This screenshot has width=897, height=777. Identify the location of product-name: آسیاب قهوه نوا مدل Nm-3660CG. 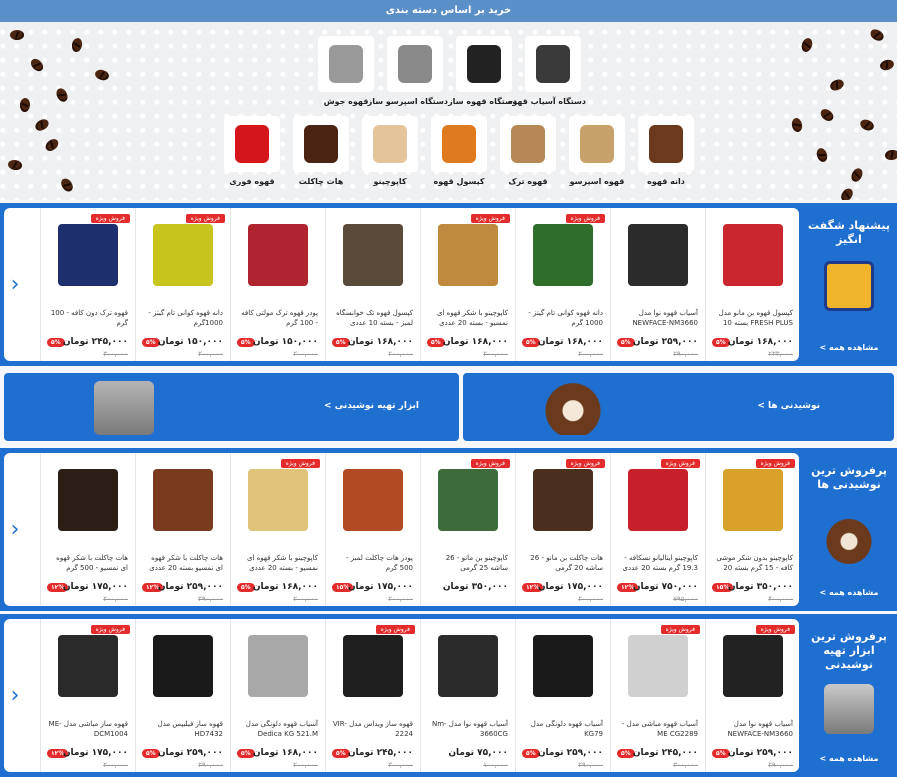
(467, 729).